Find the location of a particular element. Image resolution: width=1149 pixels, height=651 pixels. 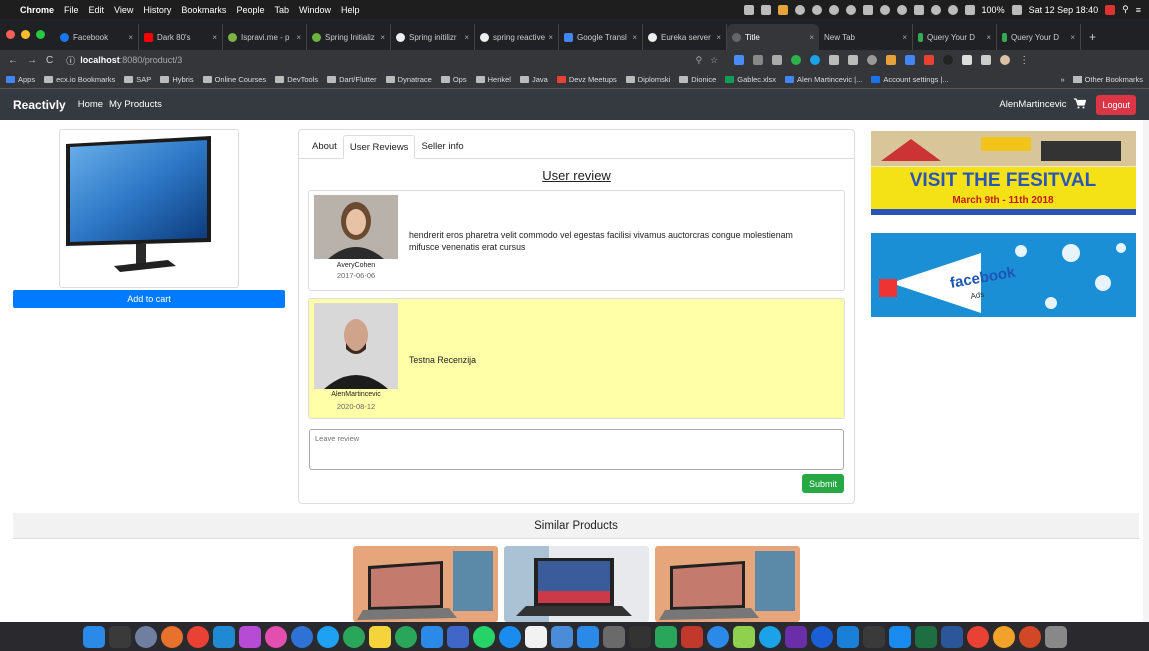

outlook-icon is located at coordinates (847, 636).